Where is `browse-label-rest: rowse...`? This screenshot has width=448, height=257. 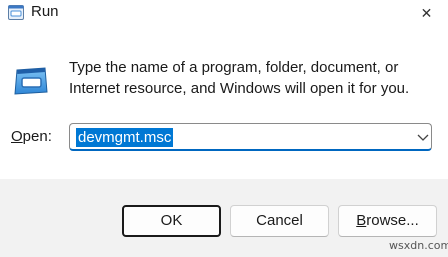 browse-label-rest: rowse... is located at coordinates (392, 220).